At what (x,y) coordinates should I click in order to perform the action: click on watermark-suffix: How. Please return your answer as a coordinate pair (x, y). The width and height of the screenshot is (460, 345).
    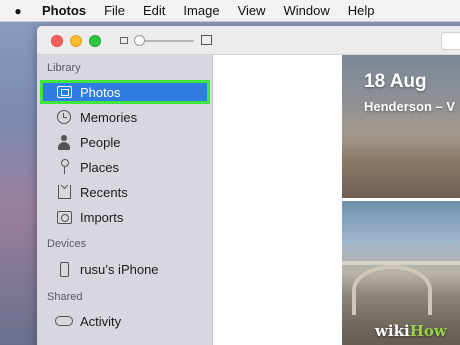
    Looking at the image, I should click on (428, 331).